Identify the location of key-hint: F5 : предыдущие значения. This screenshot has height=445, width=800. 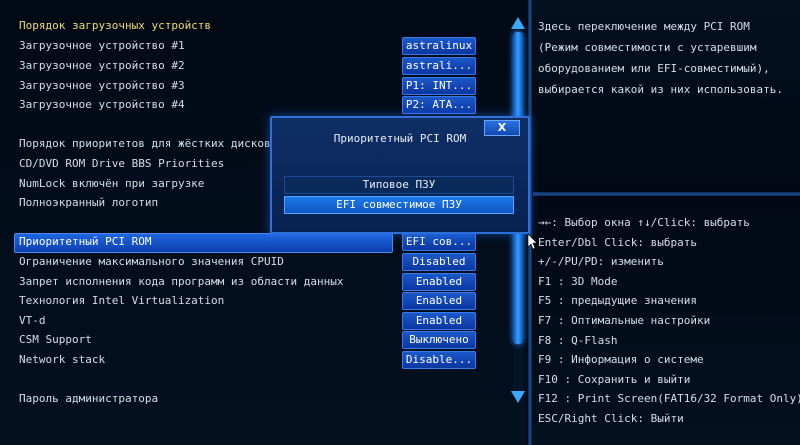
(617, 301).